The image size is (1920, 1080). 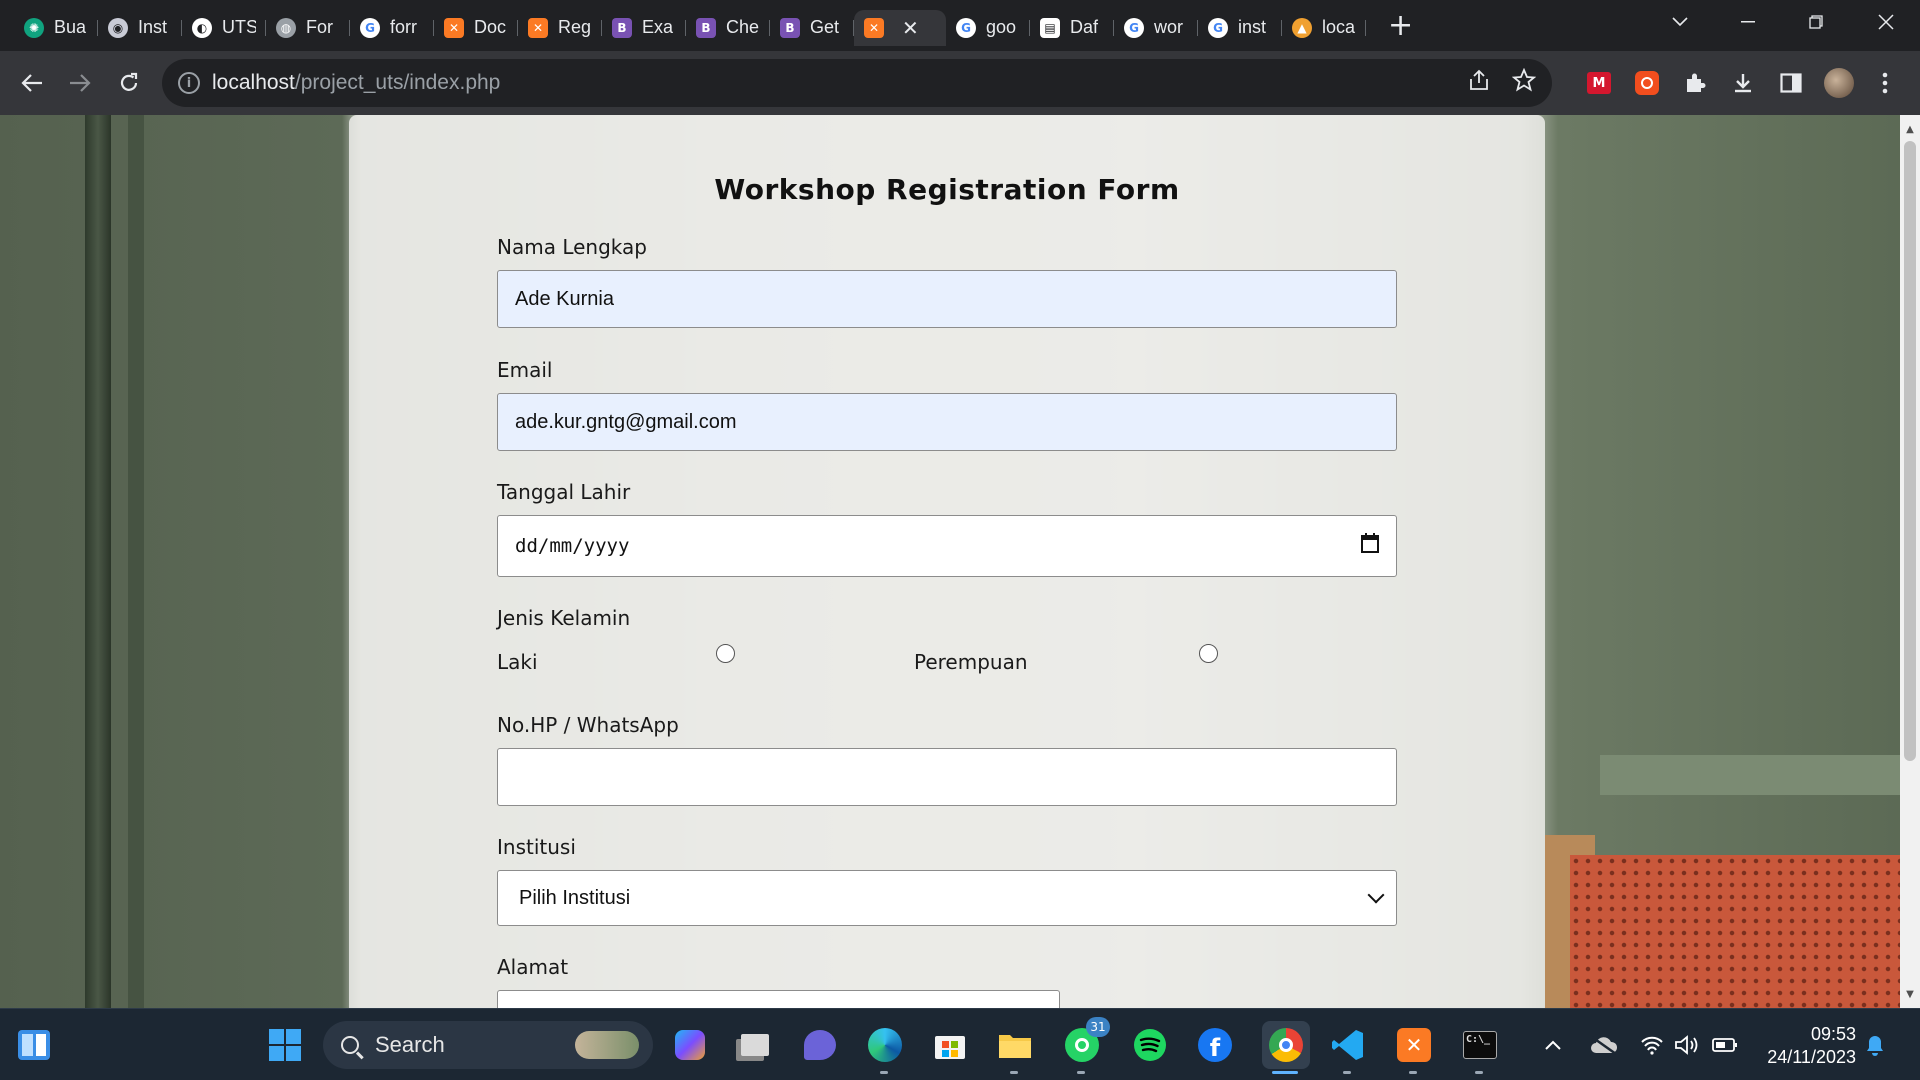 I want to click on browser-tab-label: Reg, so click(x=575, y=27).